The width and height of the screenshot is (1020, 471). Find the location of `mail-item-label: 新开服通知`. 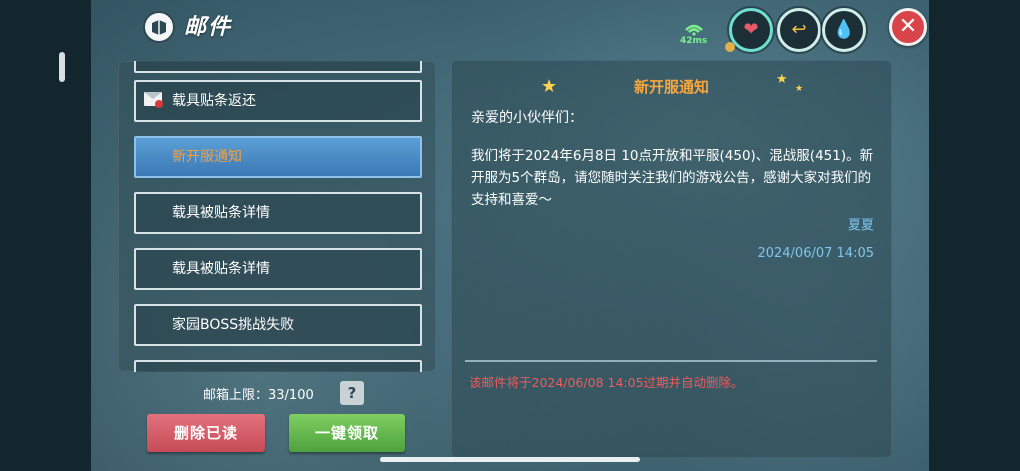

mail-item-label: 新开服通知 is located at coordinates (207, 157).